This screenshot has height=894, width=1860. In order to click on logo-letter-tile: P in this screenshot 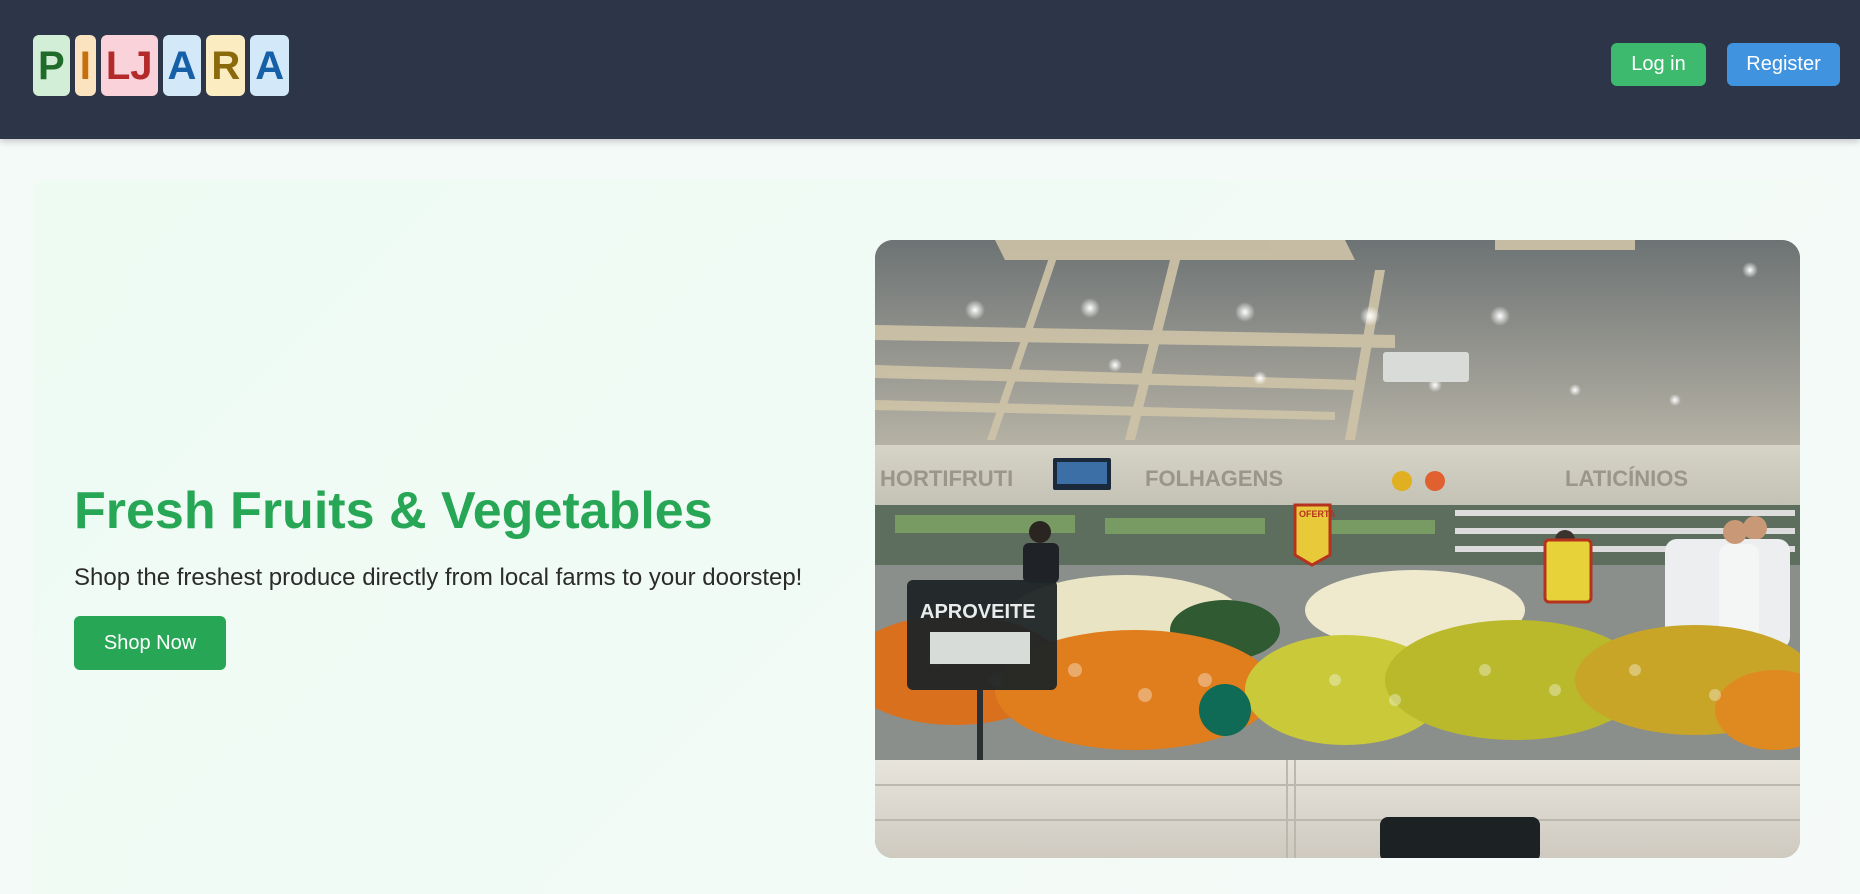, I will do `click(51, 65)`.